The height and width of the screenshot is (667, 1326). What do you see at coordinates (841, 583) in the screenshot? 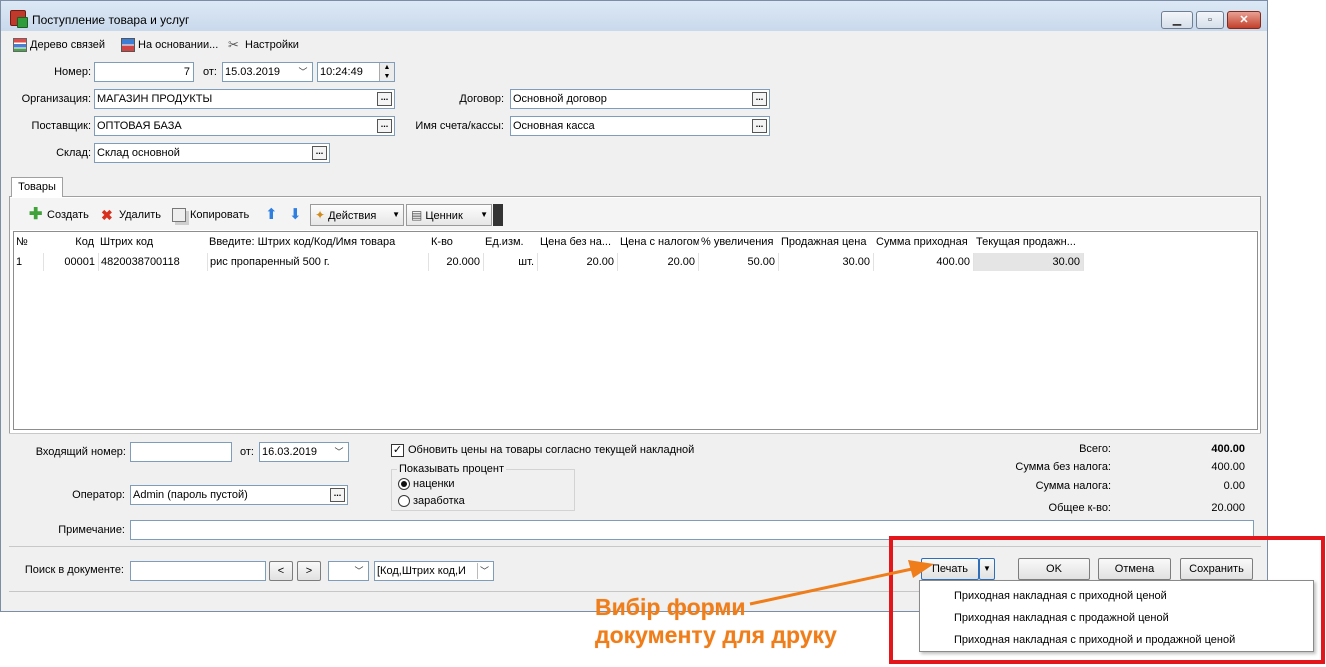
I see `callout-arrow` at bounding box center [841, 583].